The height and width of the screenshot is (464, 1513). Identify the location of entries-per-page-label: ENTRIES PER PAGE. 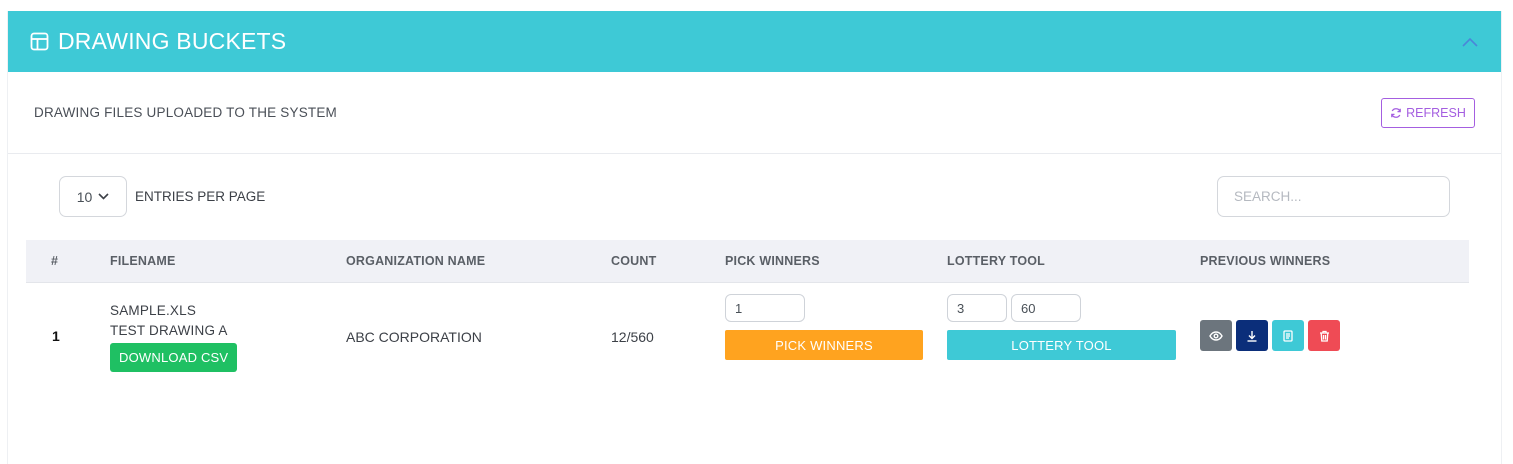
(200, 196).